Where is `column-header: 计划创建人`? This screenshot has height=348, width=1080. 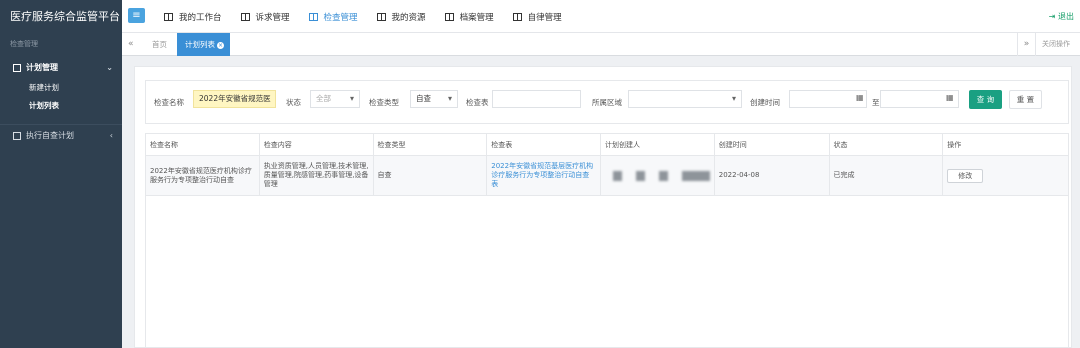 column-header: 计划创建人 is located at coordinates (658, 144).